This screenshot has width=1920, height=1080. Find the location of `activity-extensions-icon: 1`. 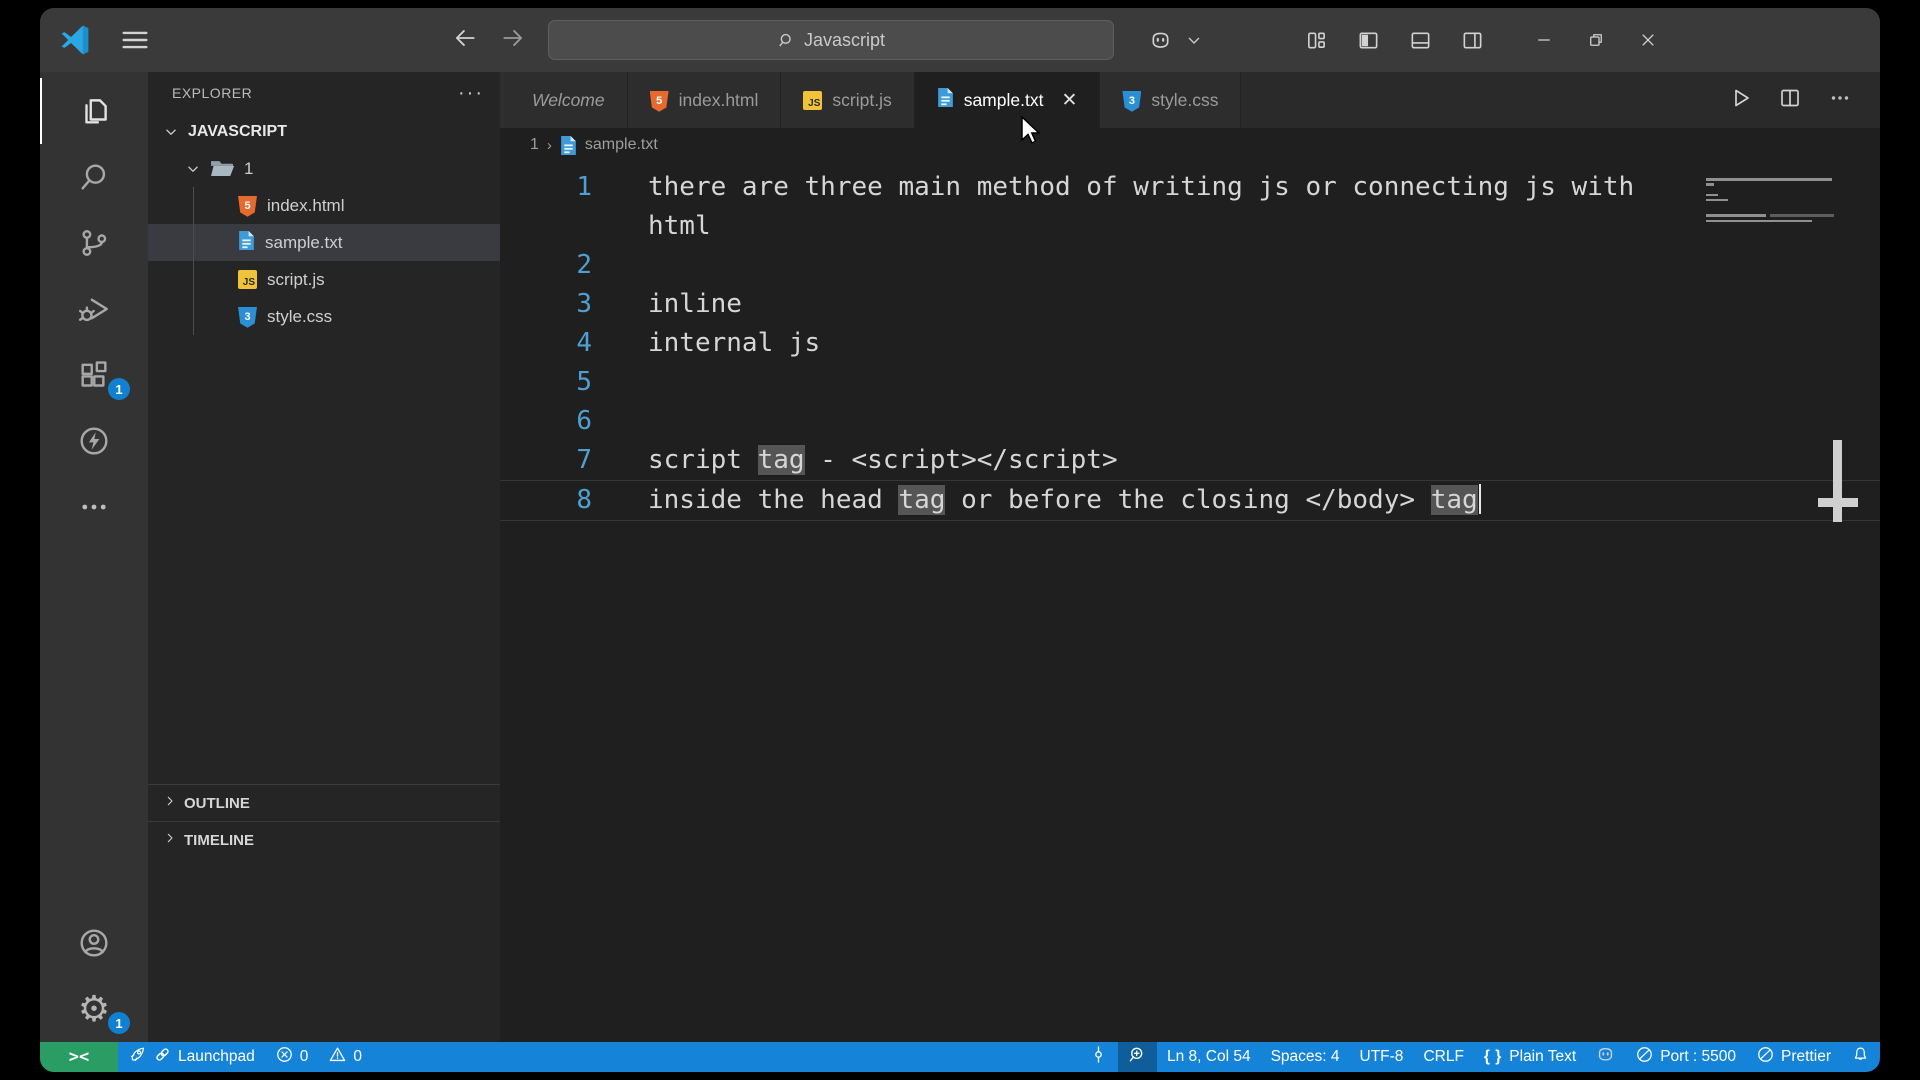

activity-extensions-icon: 1 is located at coordinates (94, 375).